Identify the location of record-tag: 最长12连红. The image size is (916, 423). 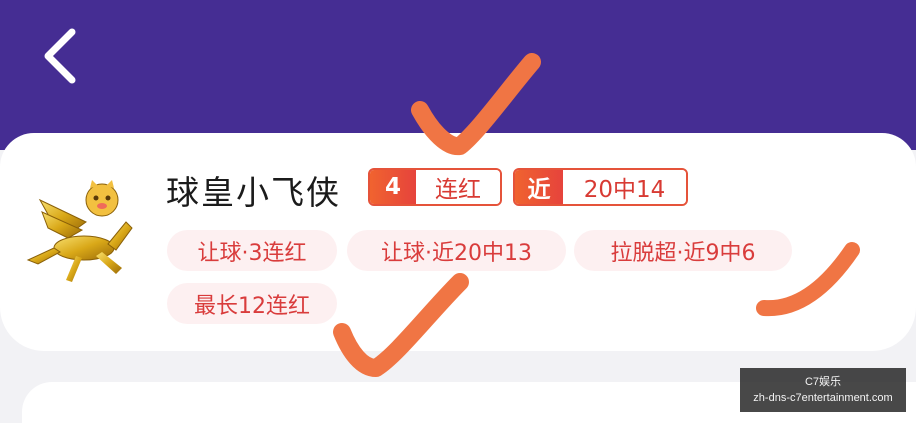
(252, 303).